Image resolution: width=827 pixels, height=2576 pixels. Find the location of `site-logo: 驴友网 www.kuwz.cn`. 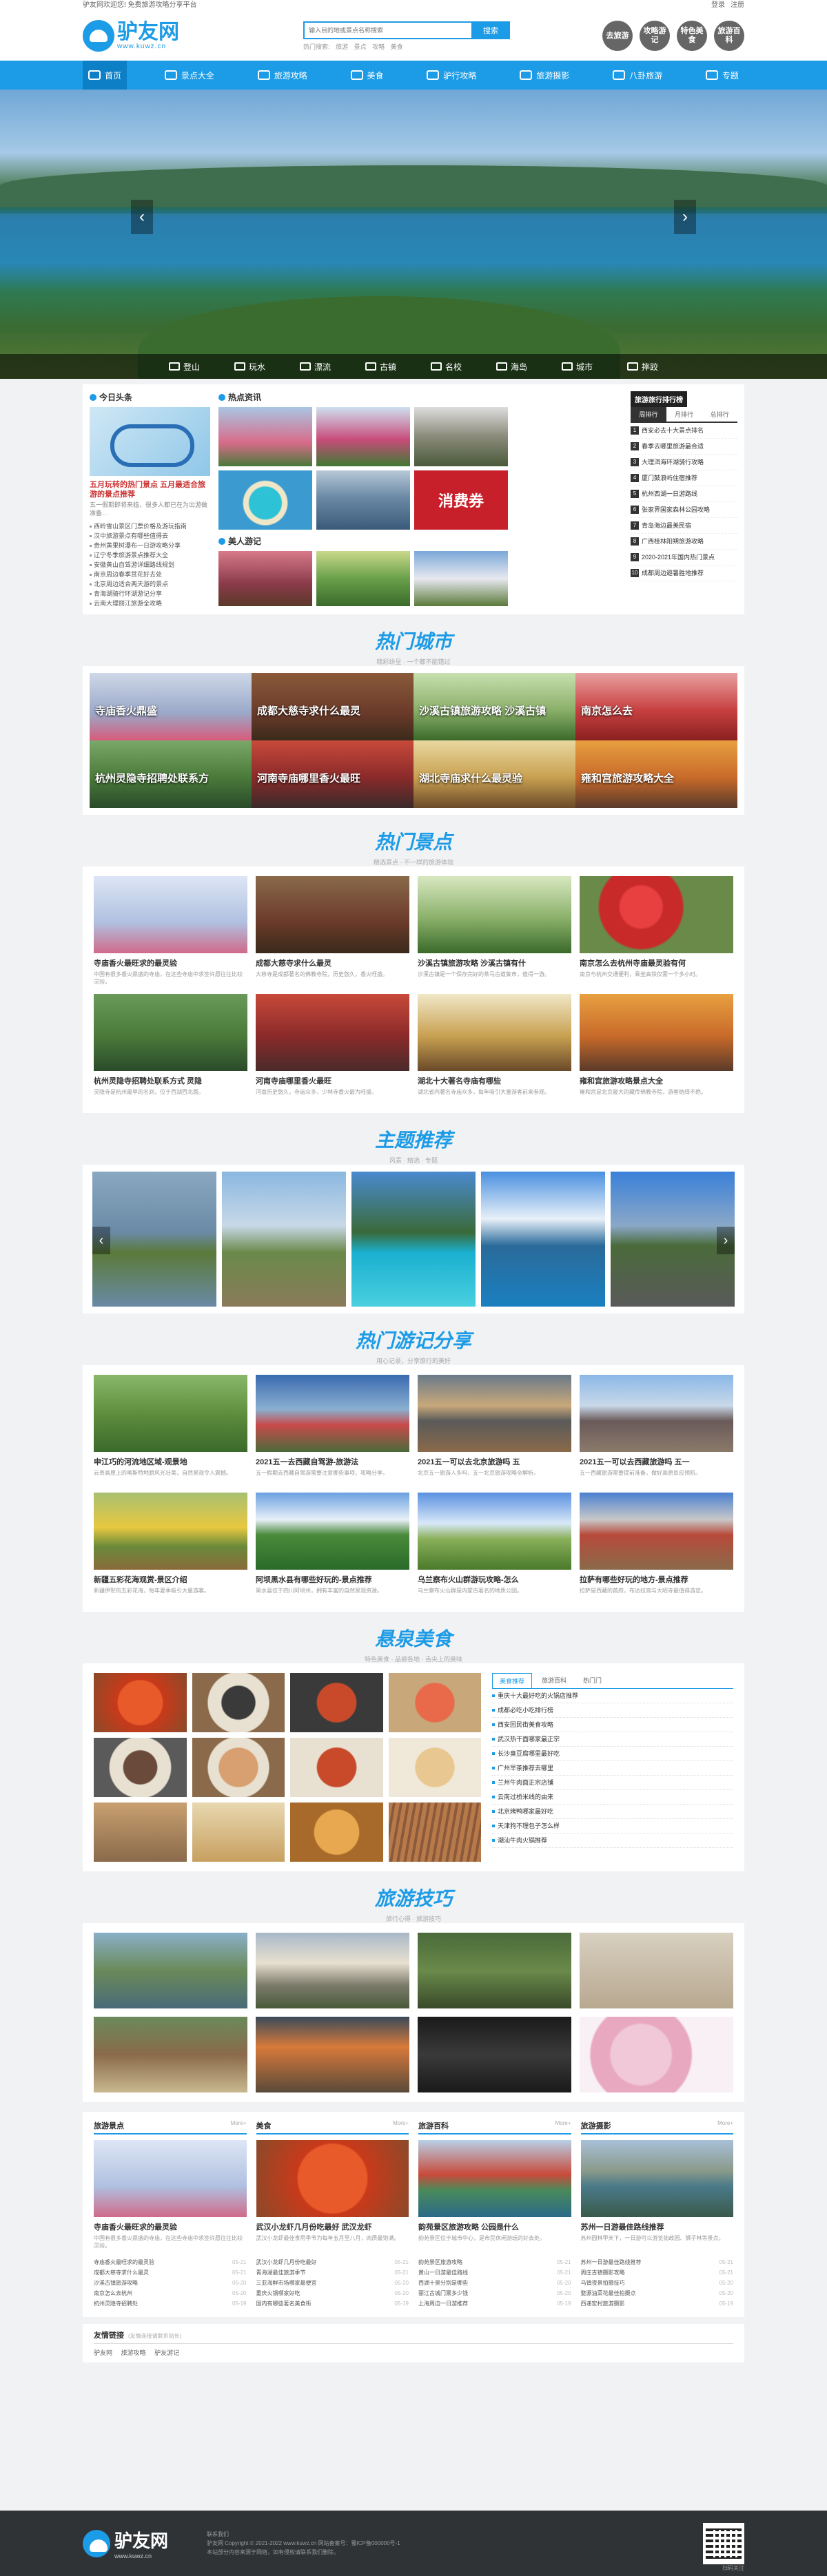

site-logo: 驴友网 www.kuwz.cn is located at coordinates (152, 36).